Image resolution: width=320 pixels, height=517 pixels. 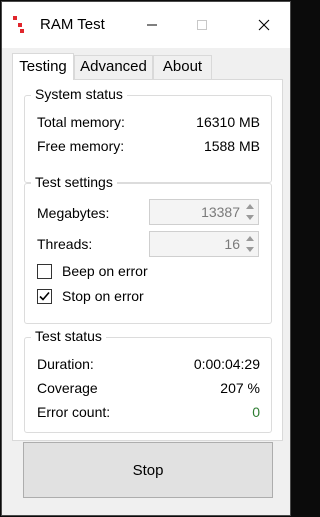 I want to click on minimize-button, so click(x=152, y=25).